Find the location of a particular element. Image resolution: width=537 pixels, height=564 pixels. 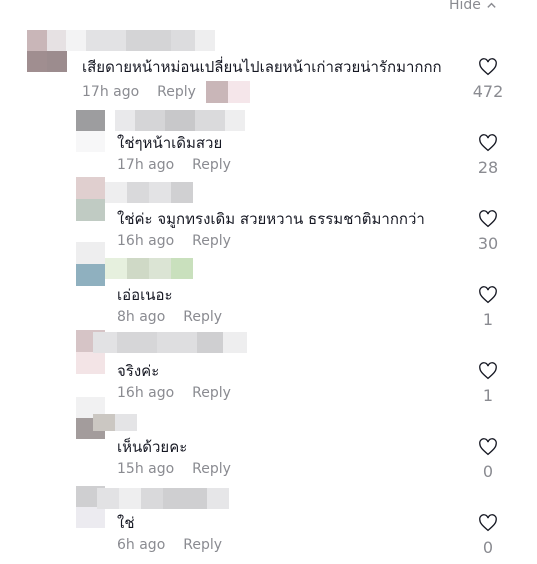

comment-text: จริงค่ะ is located at coordinates (138, 371).